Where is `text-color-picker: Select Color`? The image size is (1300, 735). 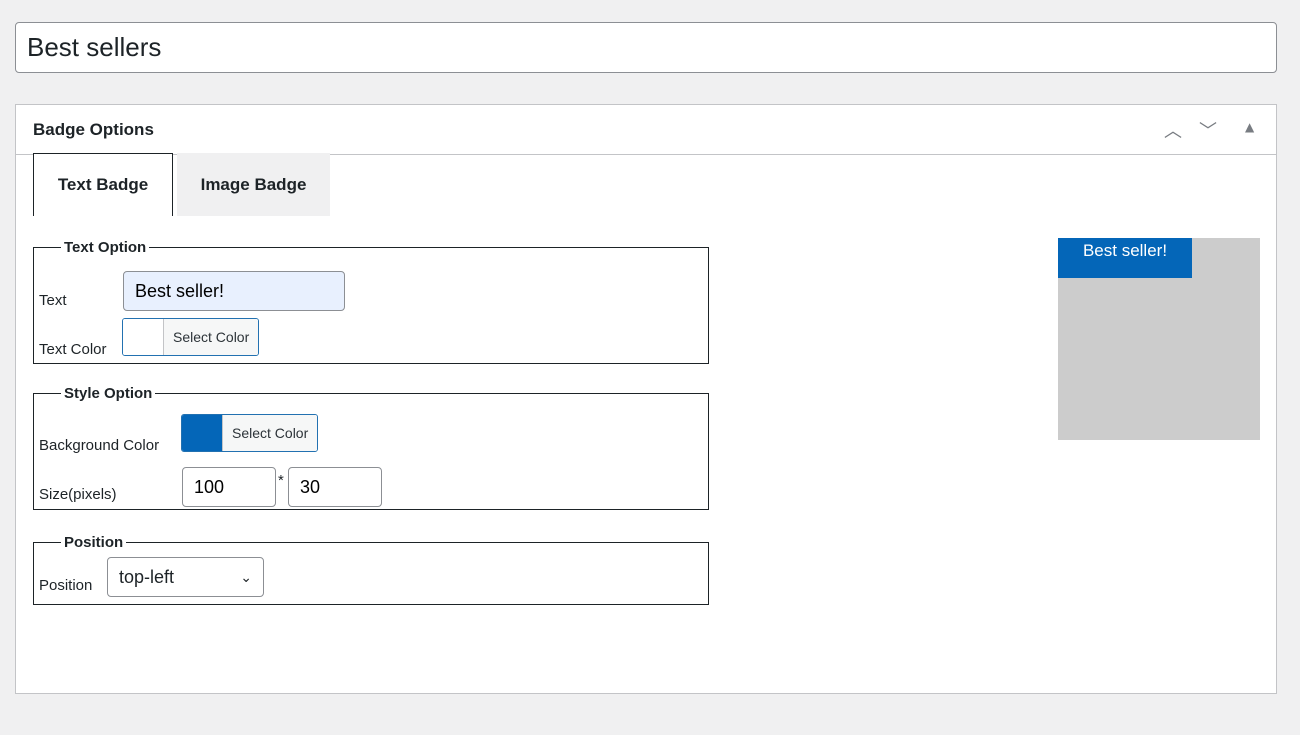
text-color-picker: Select Color is located at coordinates (191, 337).